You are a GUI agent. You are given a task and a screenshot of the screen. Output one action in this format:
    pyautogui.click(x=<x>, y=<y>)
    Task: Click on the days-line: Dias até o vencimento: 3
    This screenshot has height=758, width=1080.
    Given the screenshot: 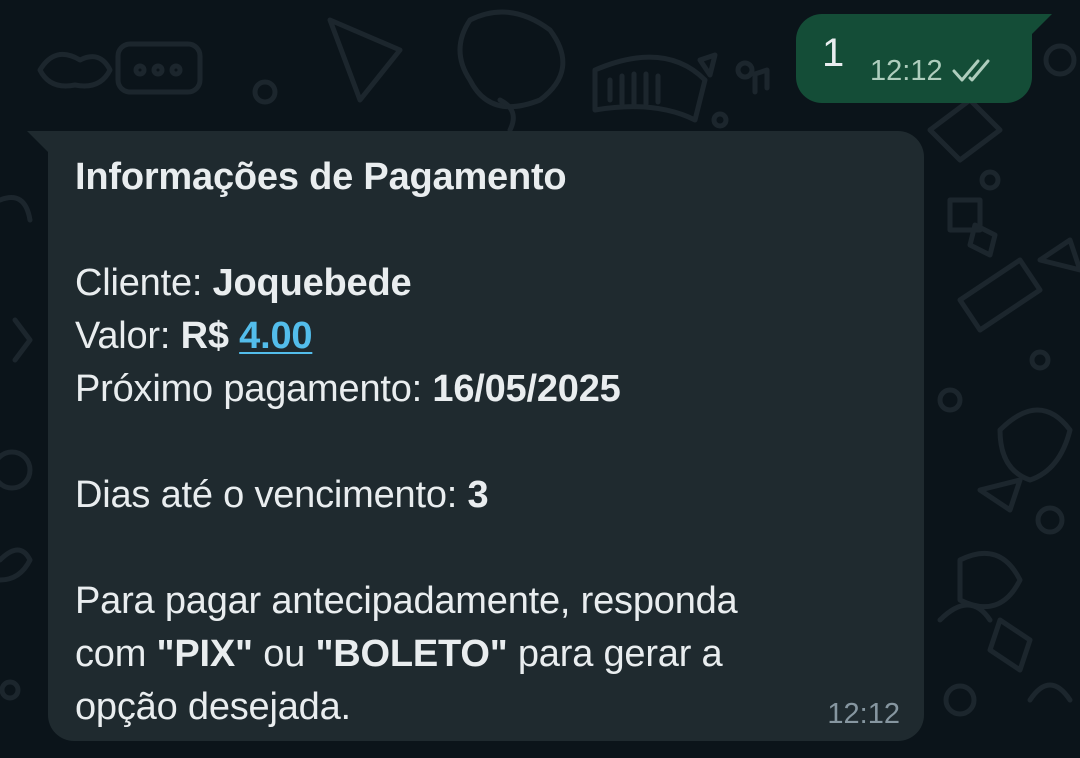 What is the action you would take?
    pyautogui.click(x=475, y=495)
    